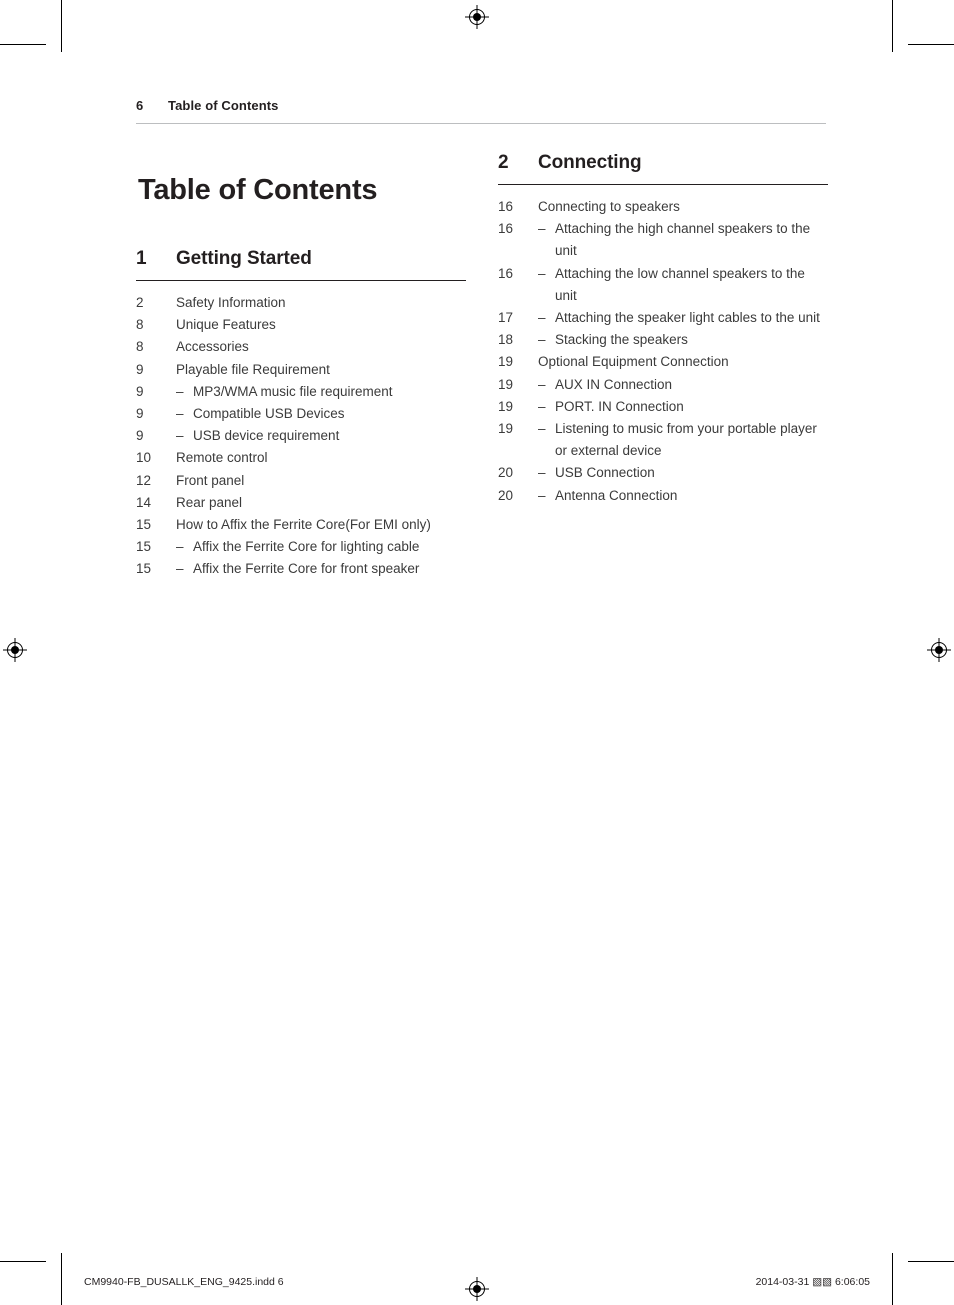 This screenshot has width=954, height=1305. Describe the element at coordinates (609, 206) in the screenshot. I see `toc-entry-label: Connecting to speakers` at that location.